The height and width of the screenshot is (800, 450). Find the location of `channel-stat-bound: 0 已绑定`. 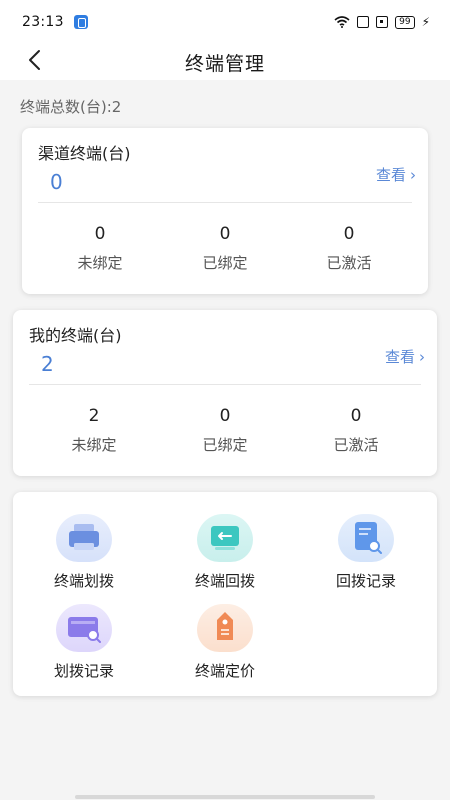

channel-stat-bound: 0 已绑定 is located at coordinates (225, 248).